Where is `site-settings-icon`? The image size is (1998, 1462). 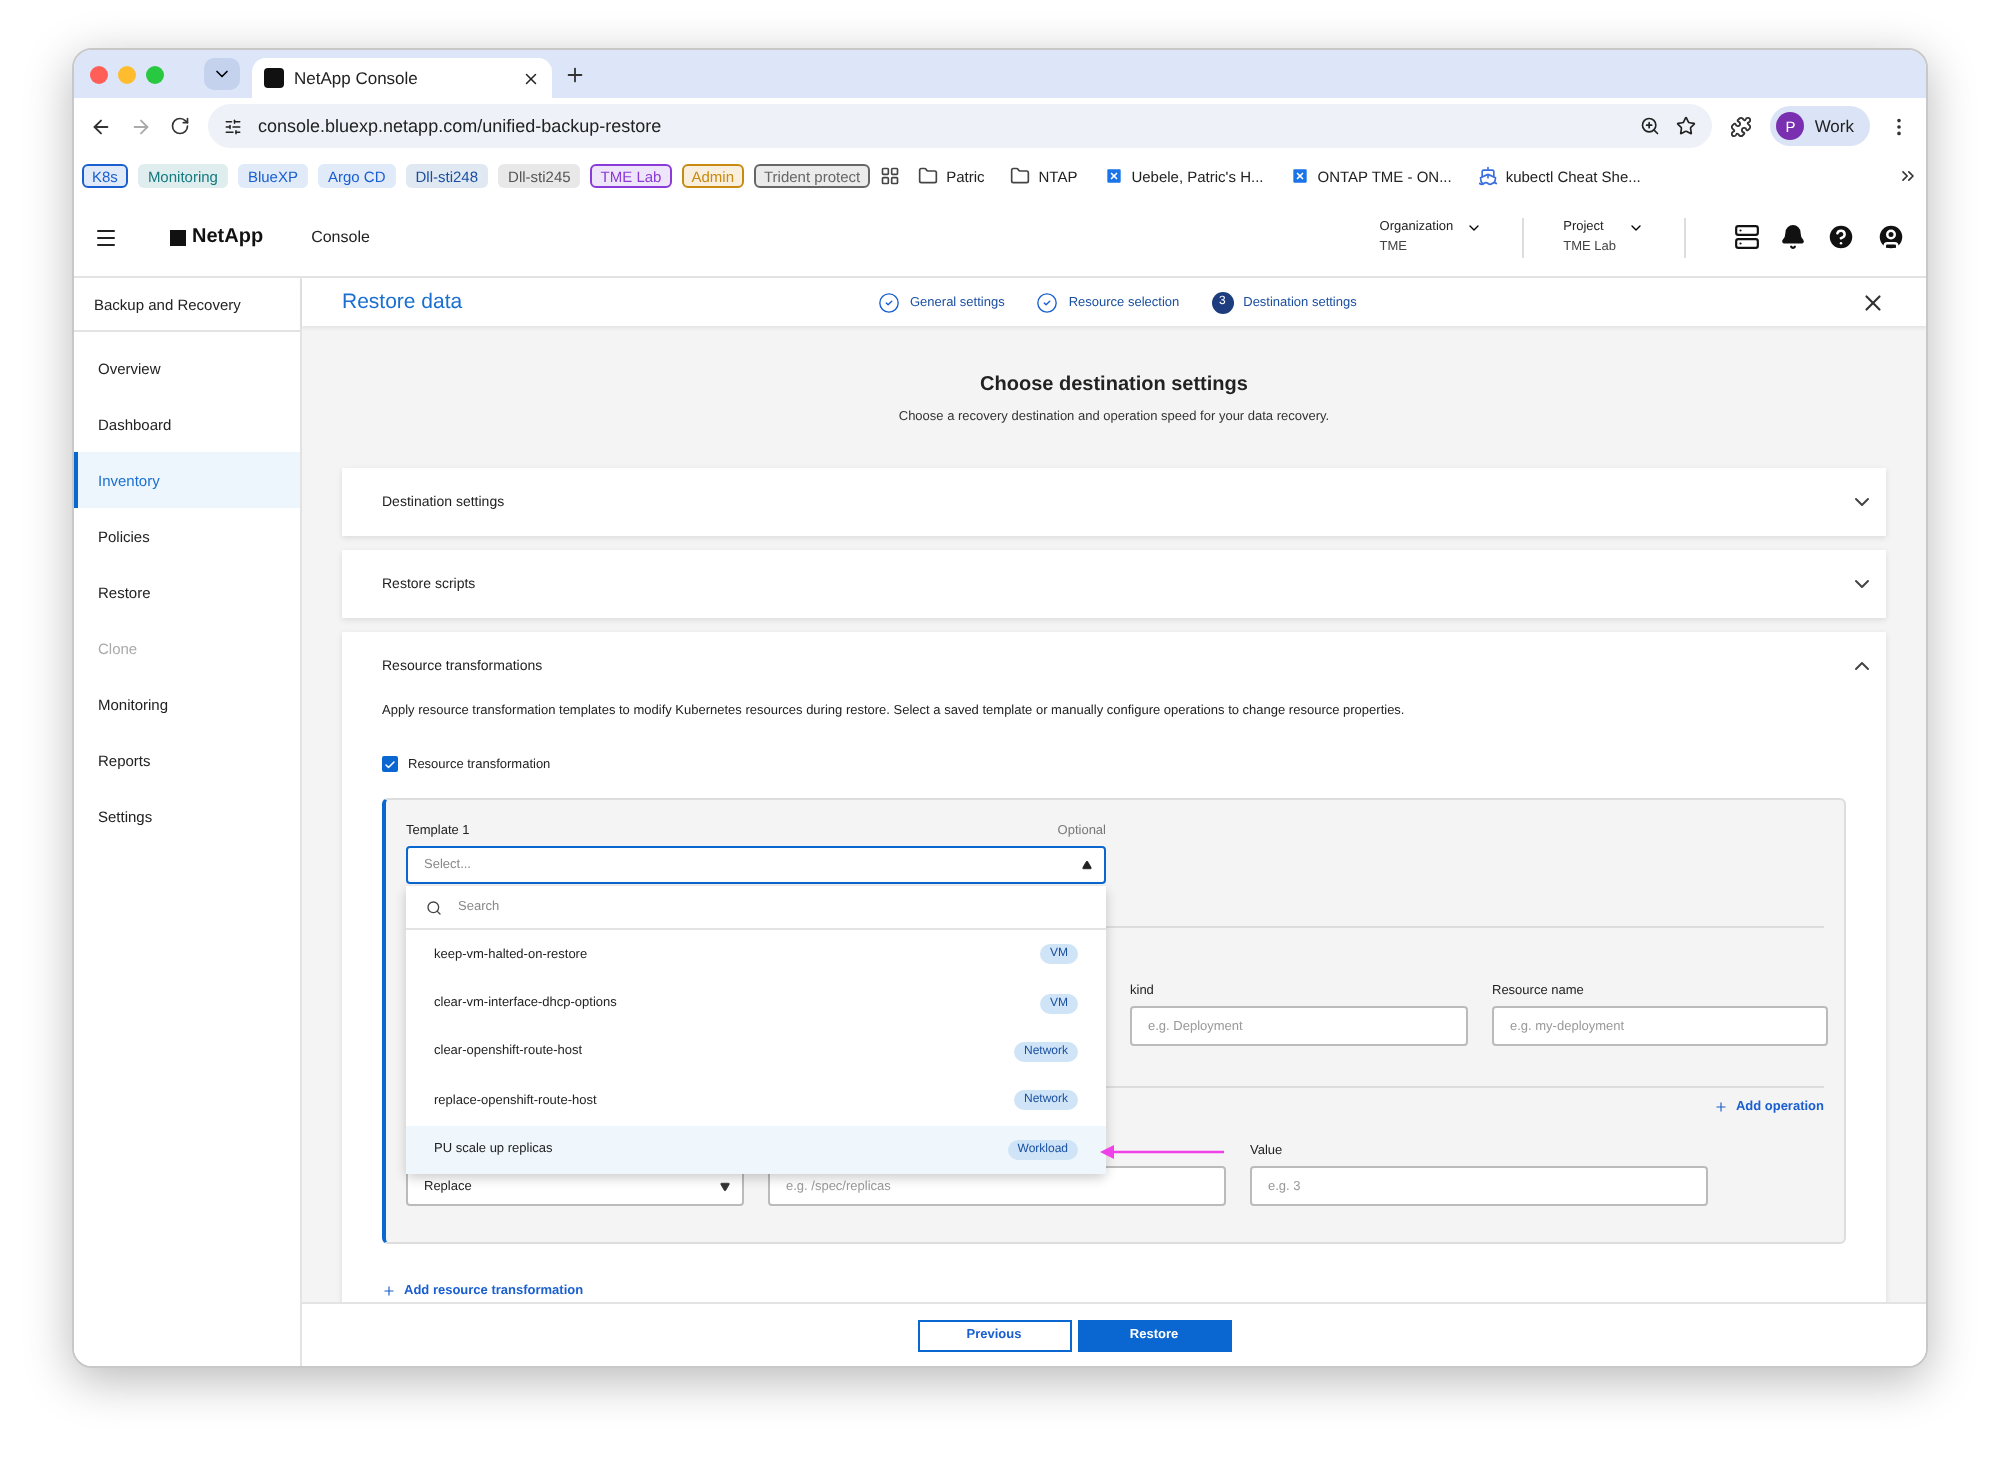 site-settings-icon is located at coordinates (233, 126).